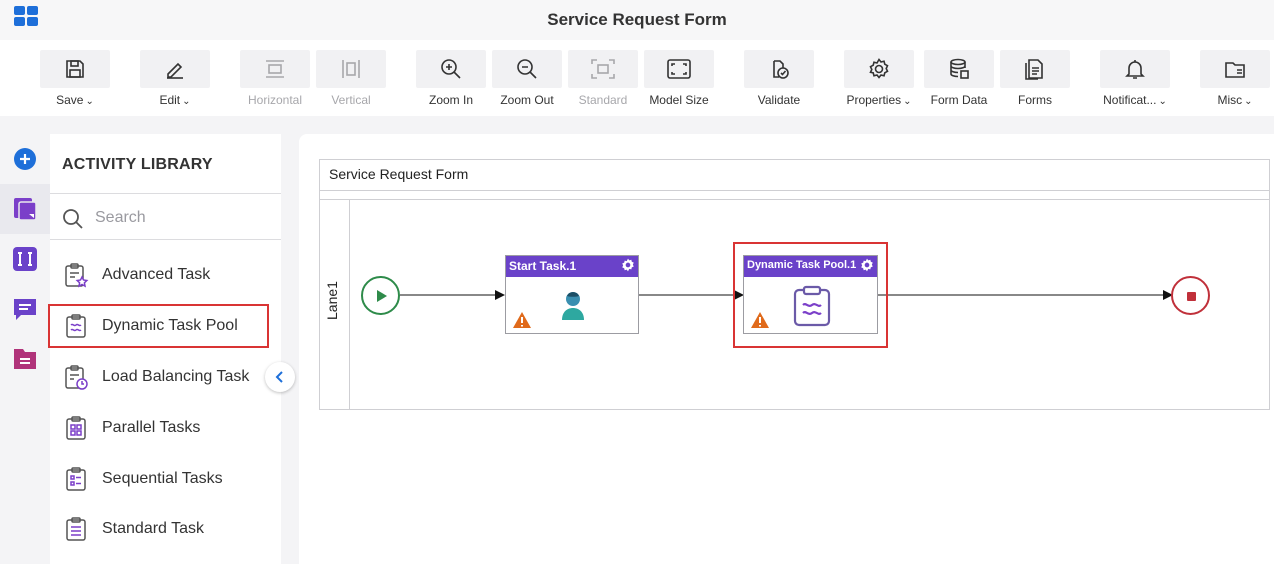  I want to click on task-title: Start Task.1, so click(543, 266).